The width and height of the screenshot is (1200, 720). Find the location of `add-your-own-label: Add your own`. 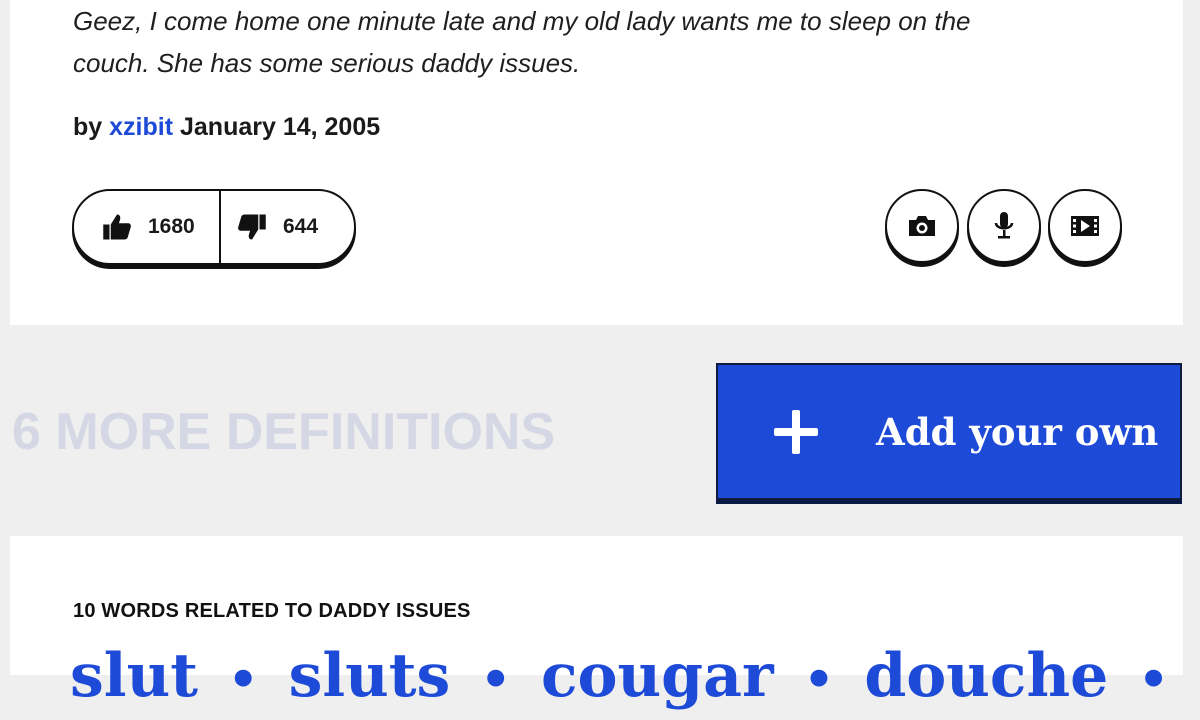

add-your-own-label: Add your own is located at coordinates (1017, 431).